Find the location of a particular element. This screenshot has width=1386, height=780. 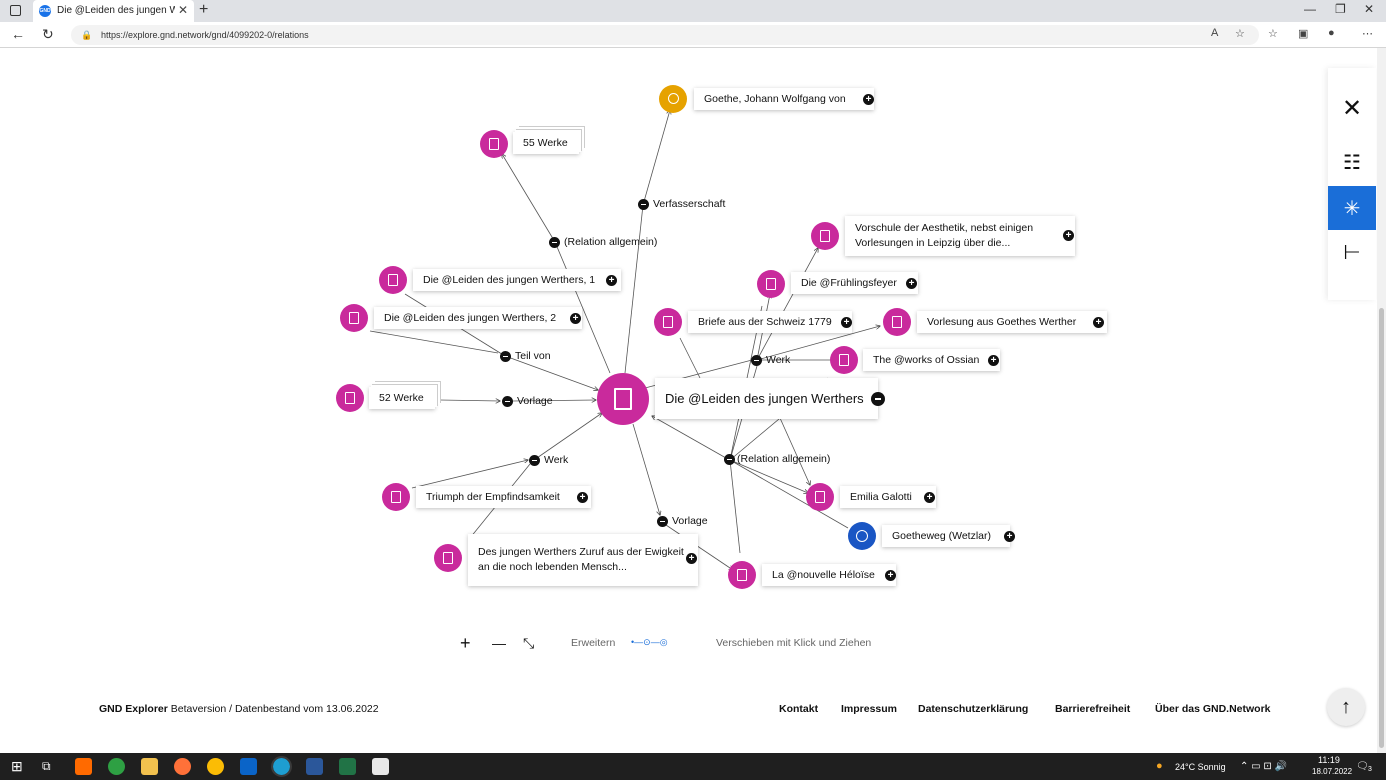

maximize-icon: ❐ is located at coordinates (1340, 9).